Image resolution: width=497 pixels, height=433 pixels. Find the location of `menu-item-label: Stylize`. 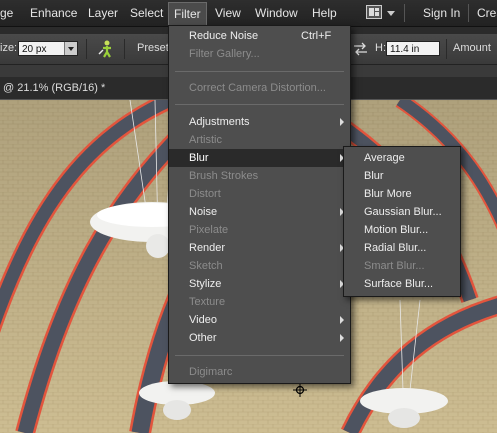

menu-item-label: Stylize is located at coordinates (205, 284).